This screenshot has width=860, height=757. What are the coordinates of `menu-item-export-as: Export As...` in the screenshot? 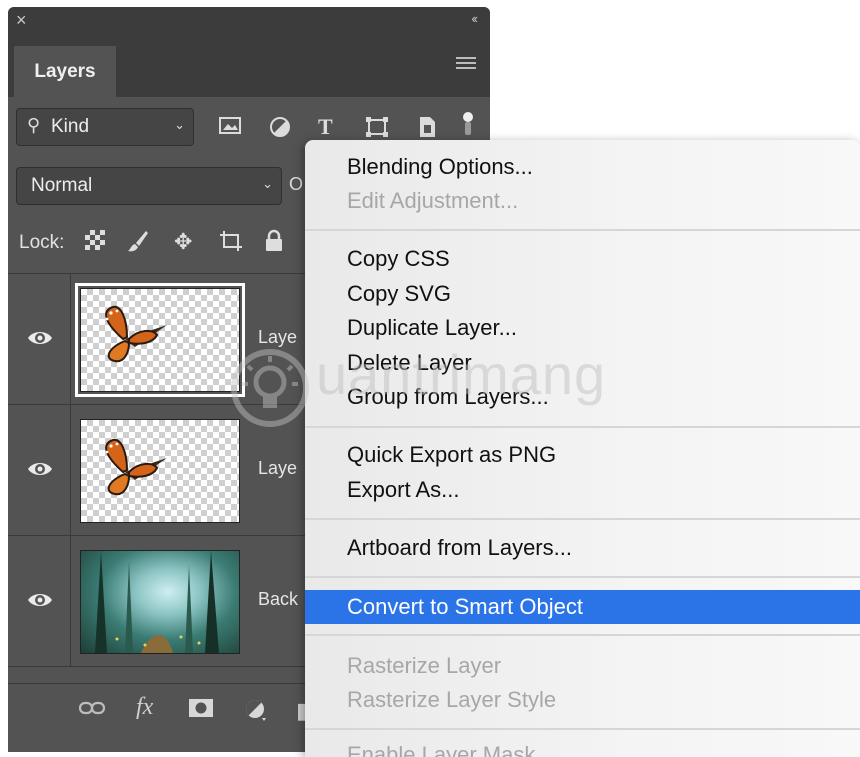 It's located at (582, 490).